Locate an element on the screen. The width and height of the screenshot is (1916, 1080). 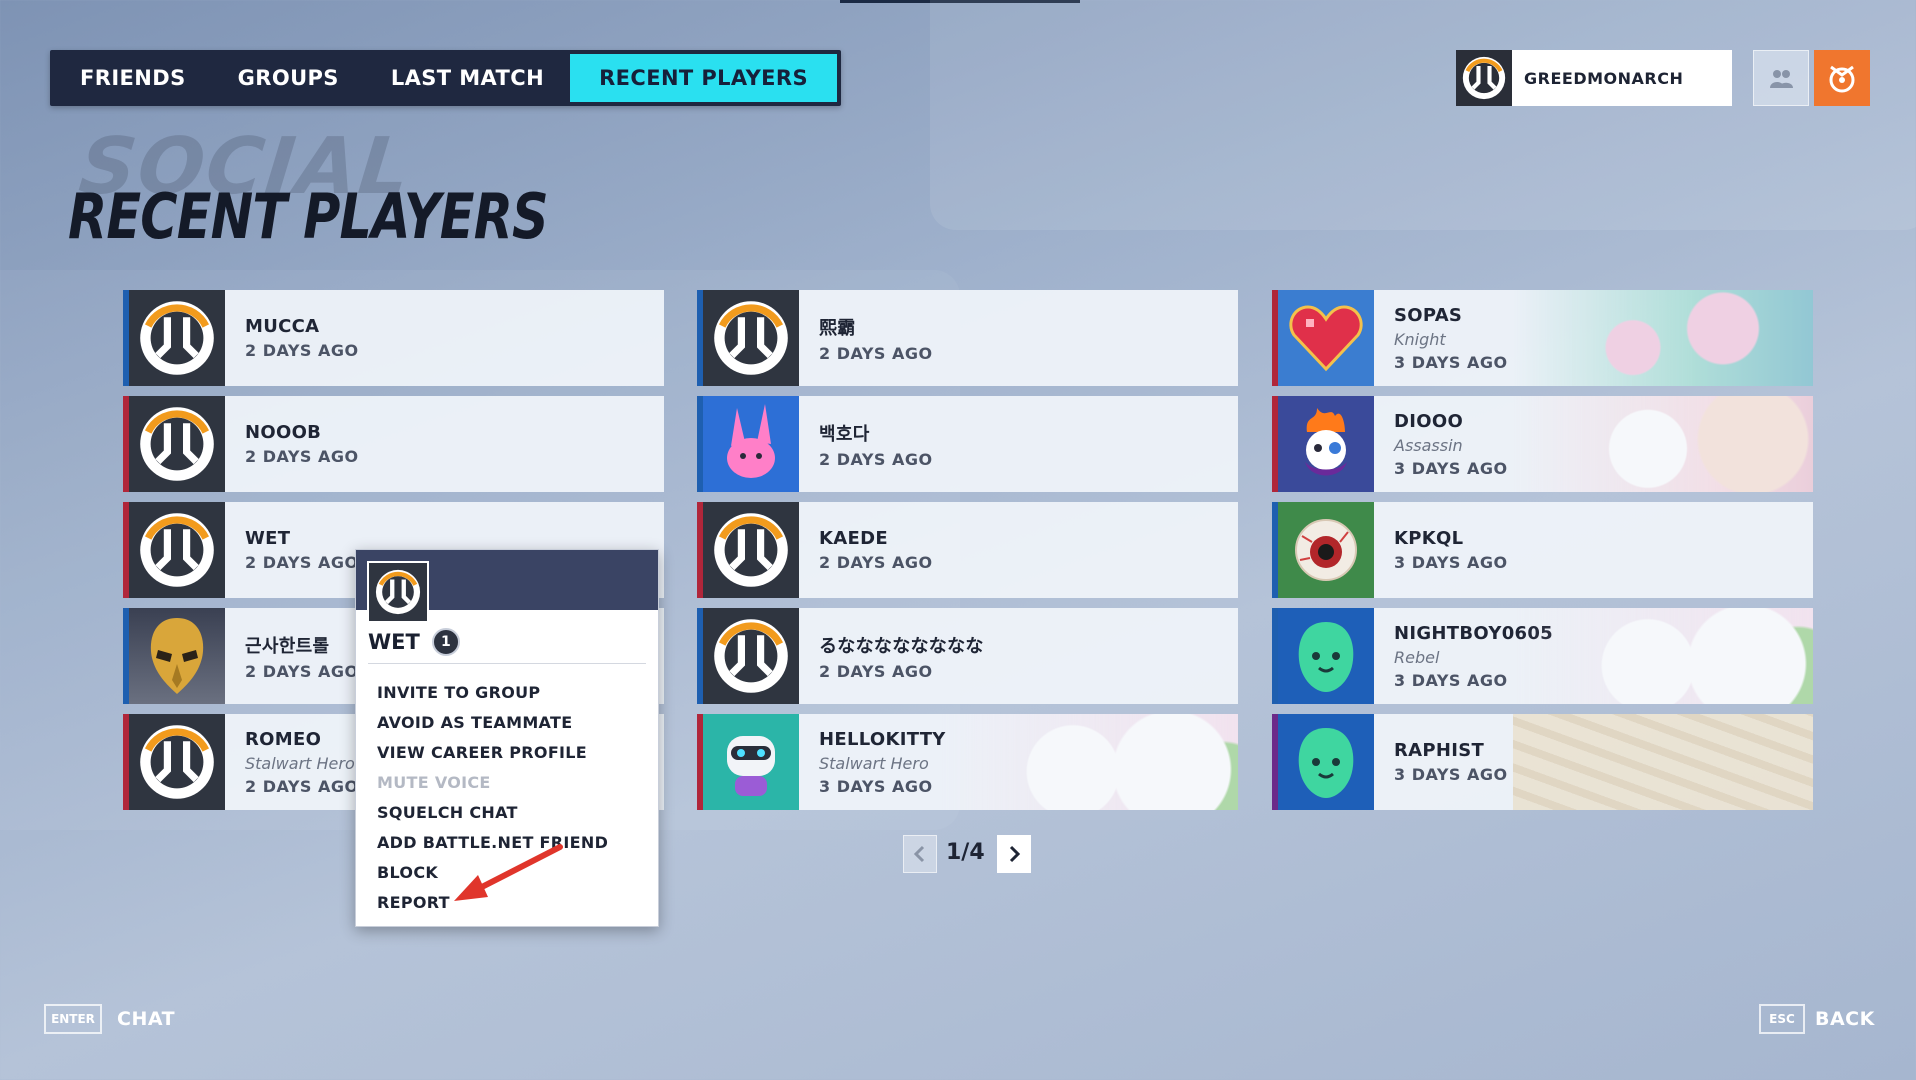
esc-key: ESC is located at coordinates (1782, 1019).